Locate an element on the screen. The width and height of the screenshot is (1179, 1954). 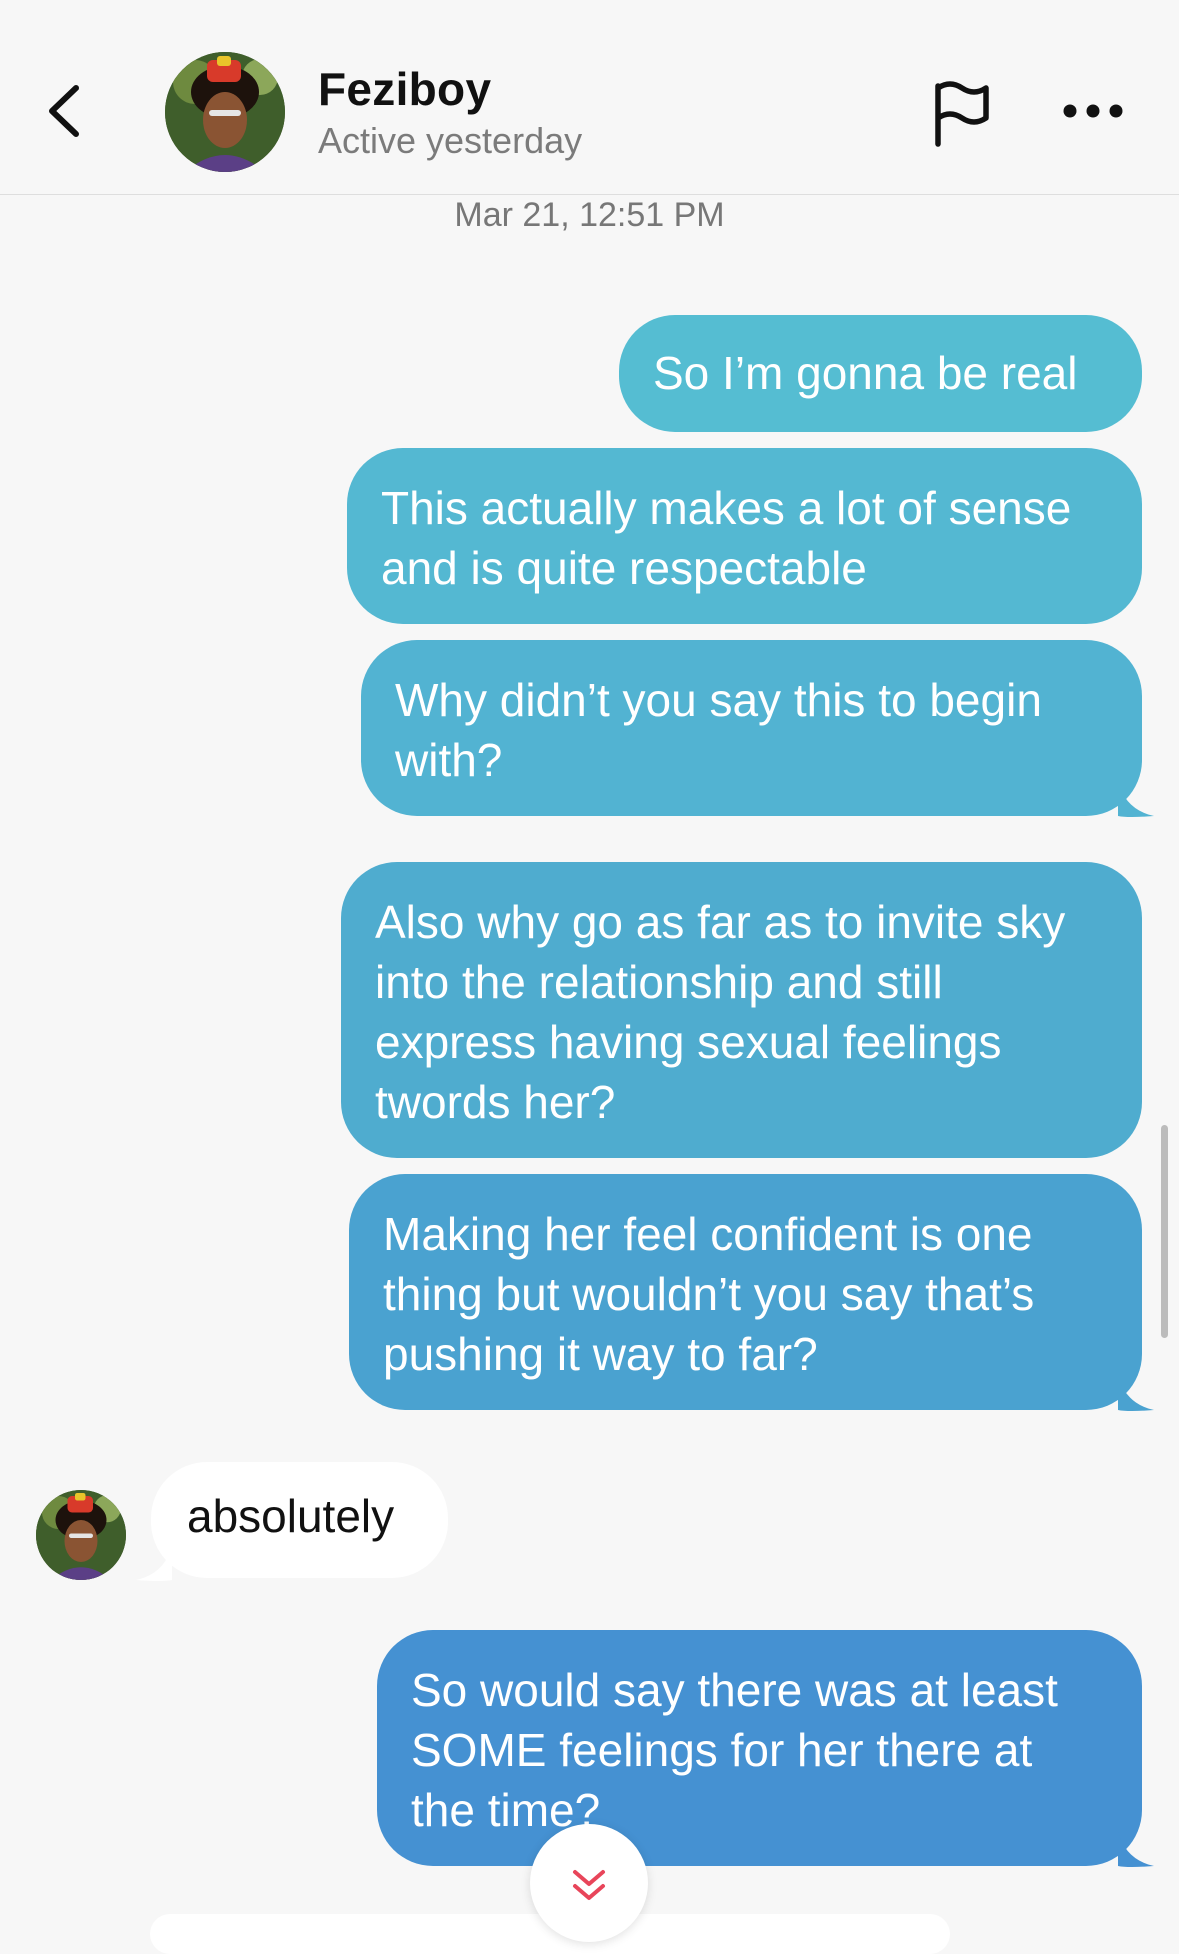
more-options-button is located at coordinates (1093, 111).